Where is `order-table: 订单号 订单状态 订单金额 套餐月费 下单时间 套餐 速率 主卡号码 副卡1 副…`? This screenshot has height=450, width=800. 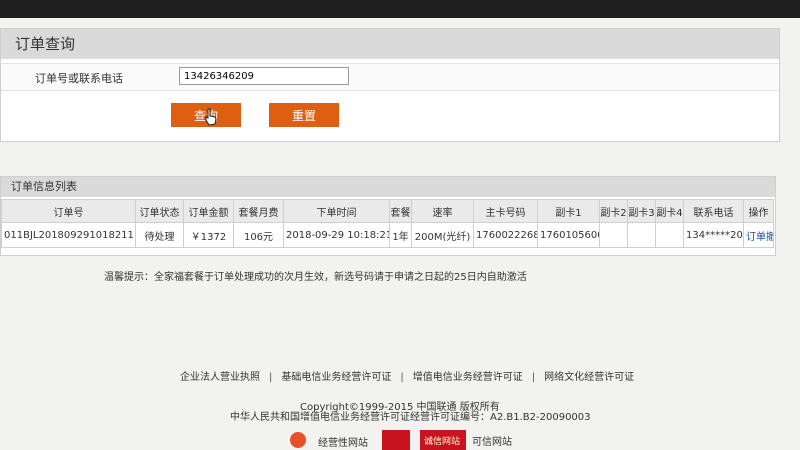
order-table: 订单号 订单状态 订单金额 套餐月费 下单时间 套餐 速率 主卡号码 副卡1 副… is located at coordinates (387, 223).